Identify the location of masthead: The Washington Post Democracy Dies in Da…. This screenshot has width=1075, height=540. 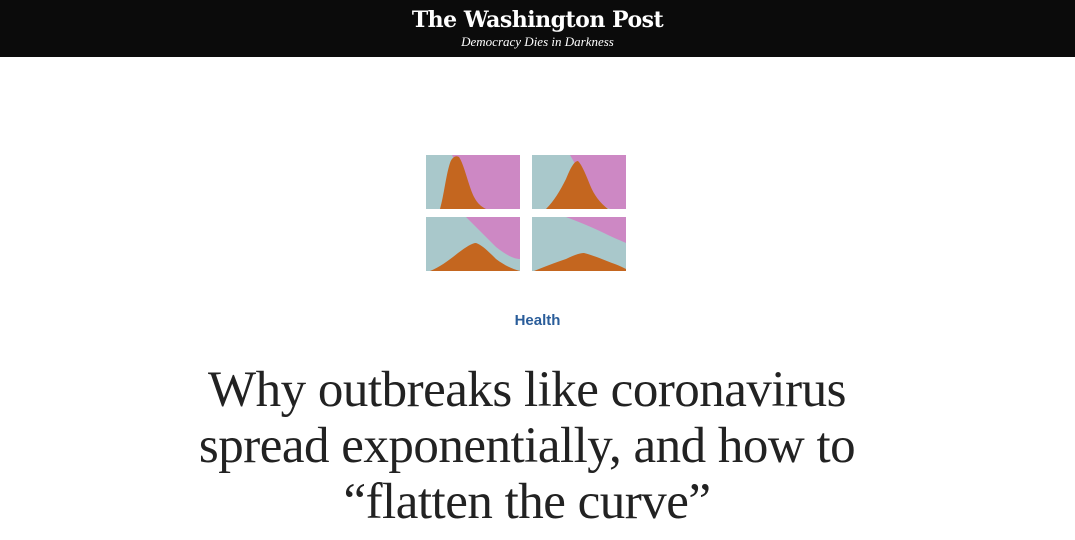
(537, 28).